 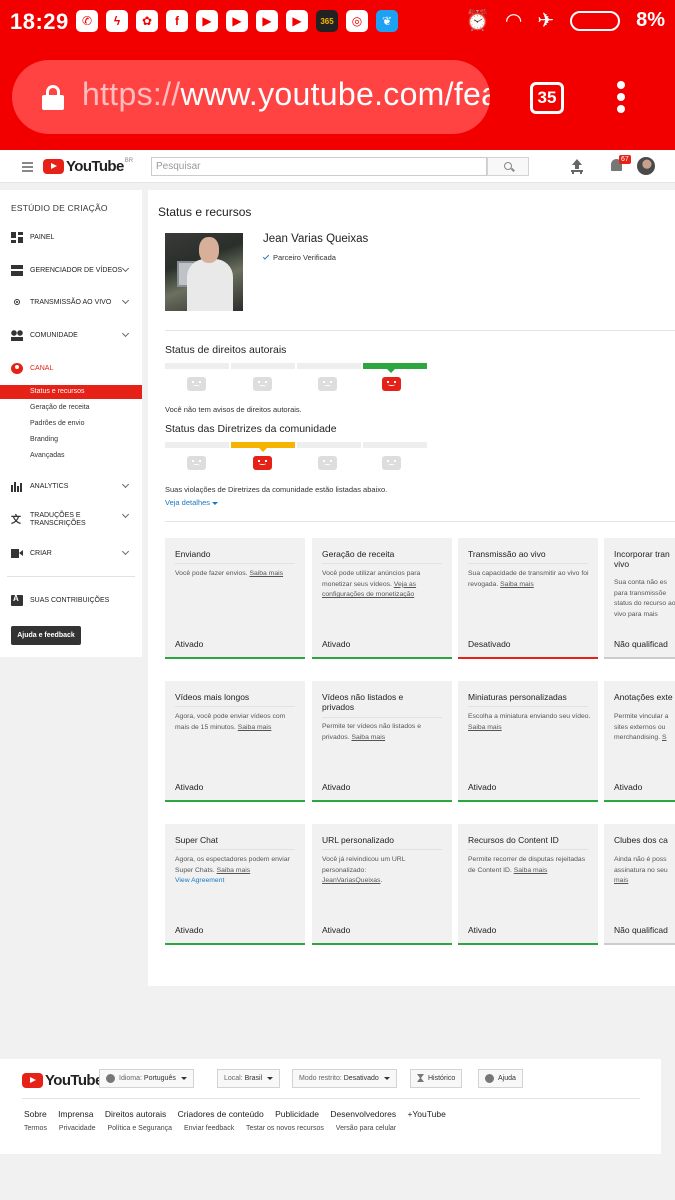 I want to click on meter-pointer, so click(x=391, y=371).